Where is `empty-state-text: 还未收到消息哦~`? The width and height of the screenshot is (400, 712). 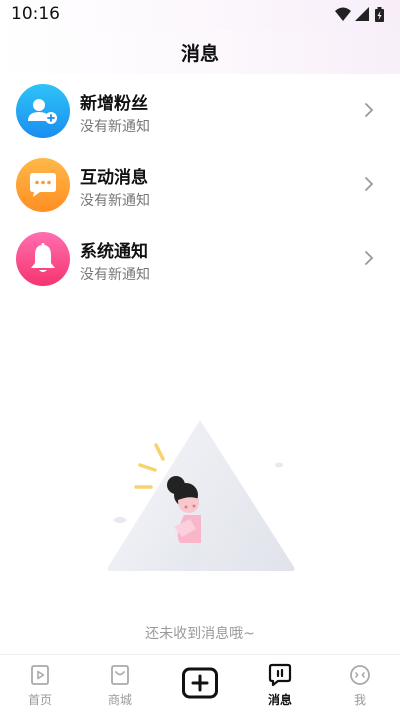 empty-state-text: 还未收到消息哦~ is located at coordinates (200, 634).